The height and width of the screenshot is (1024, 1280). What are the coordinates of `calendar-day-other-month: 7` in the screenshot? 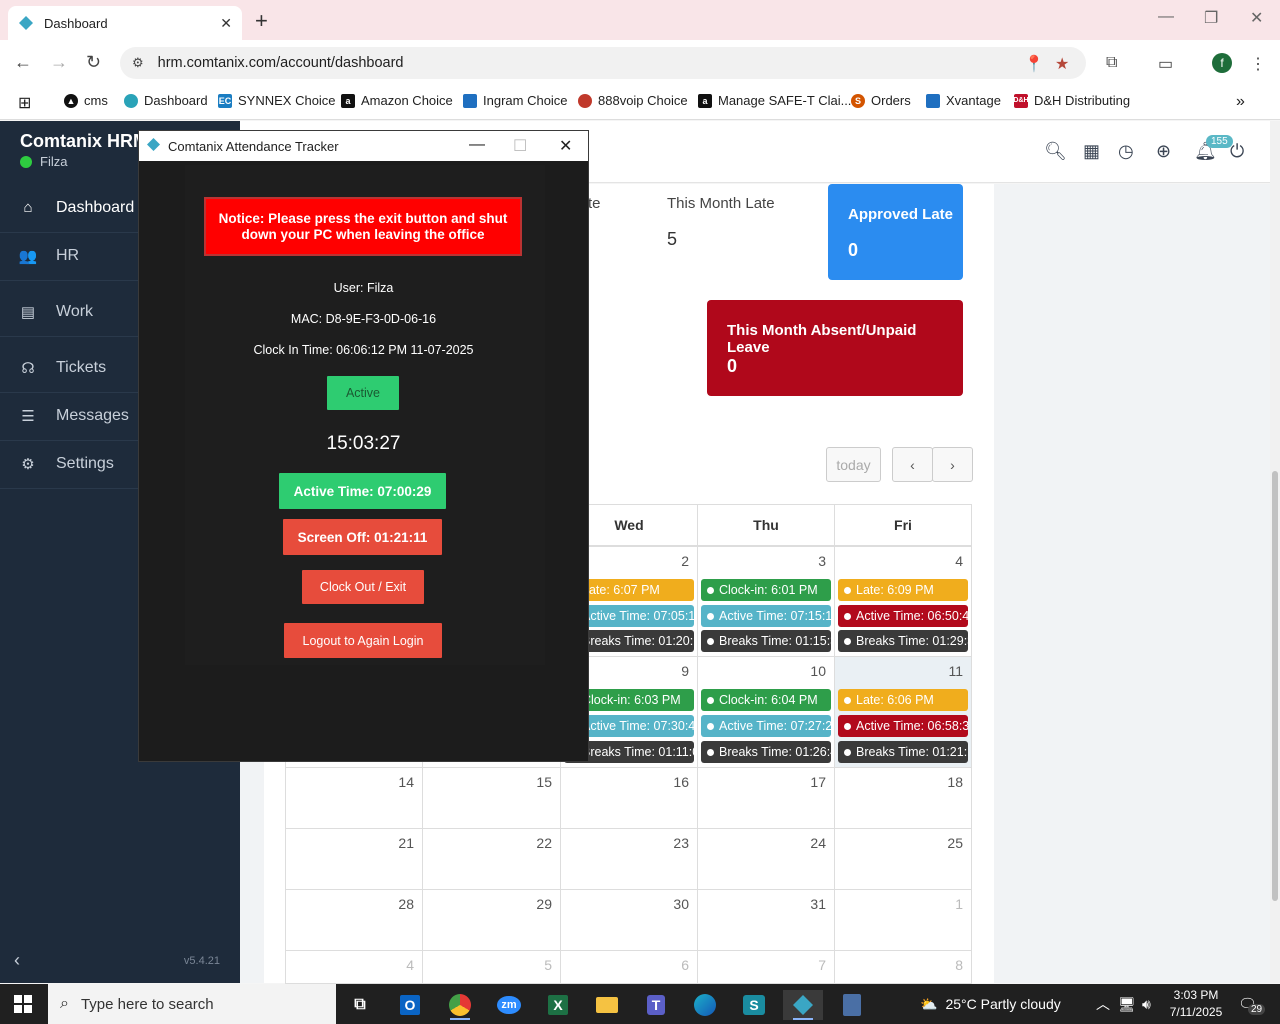 It's located at (766, 967).